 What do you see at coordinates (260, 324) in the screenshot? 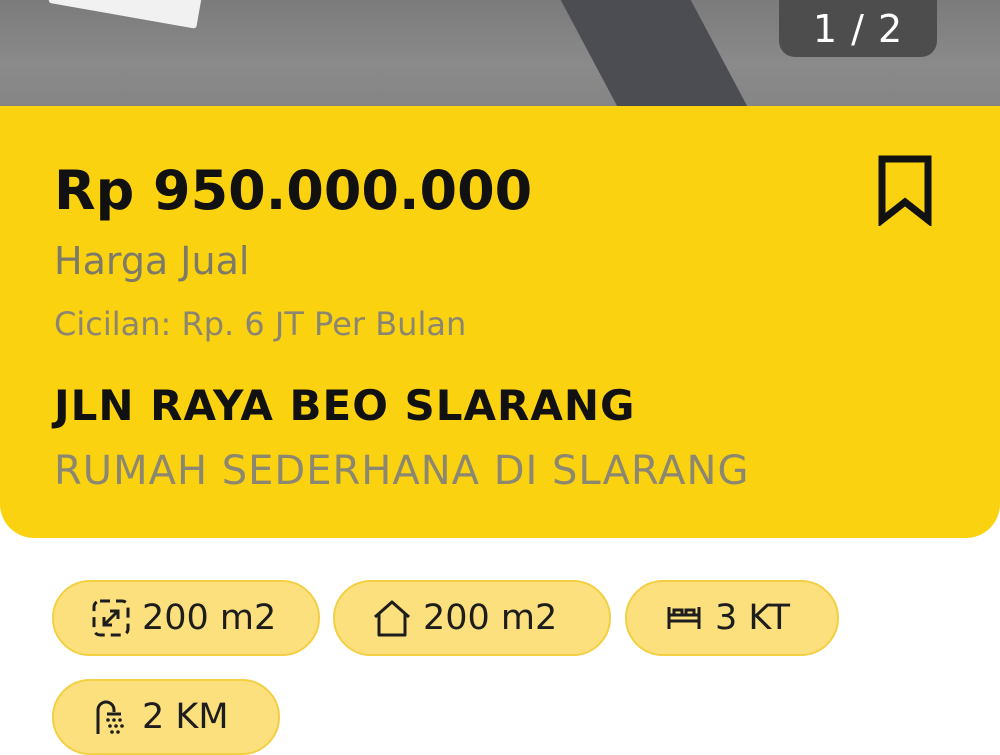
I see `installment-text: Cicilan: Rp. 6 JT Per Bulan` at bounding box center [260, 324].